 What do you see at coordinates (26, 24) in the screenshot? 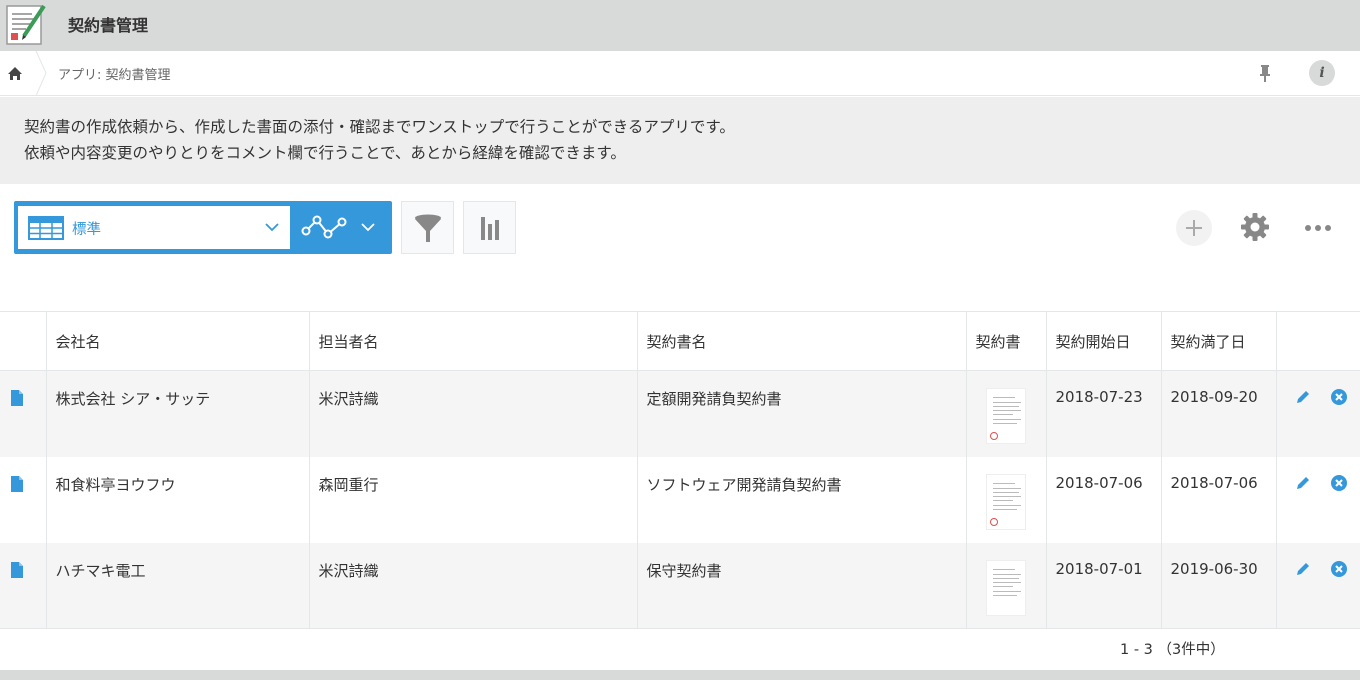
I see `contract-app-icon` at bounding box center [26, 24].